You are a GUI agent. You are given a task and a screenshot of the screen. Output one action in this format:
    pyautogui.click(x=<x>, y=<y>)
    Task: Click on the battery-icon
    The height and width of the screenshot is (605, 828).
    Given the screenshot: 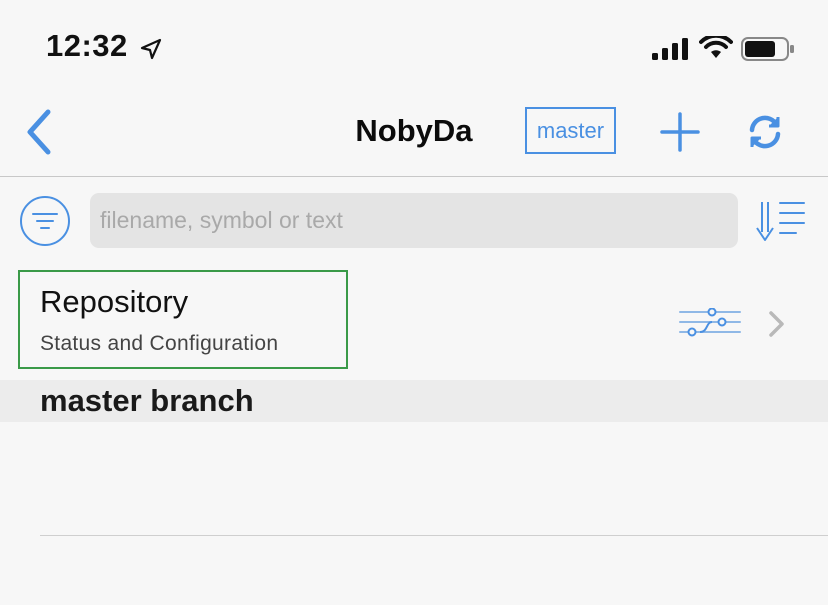 What is the action you would take?
    pyautogui.click(x=767, y=49)
    